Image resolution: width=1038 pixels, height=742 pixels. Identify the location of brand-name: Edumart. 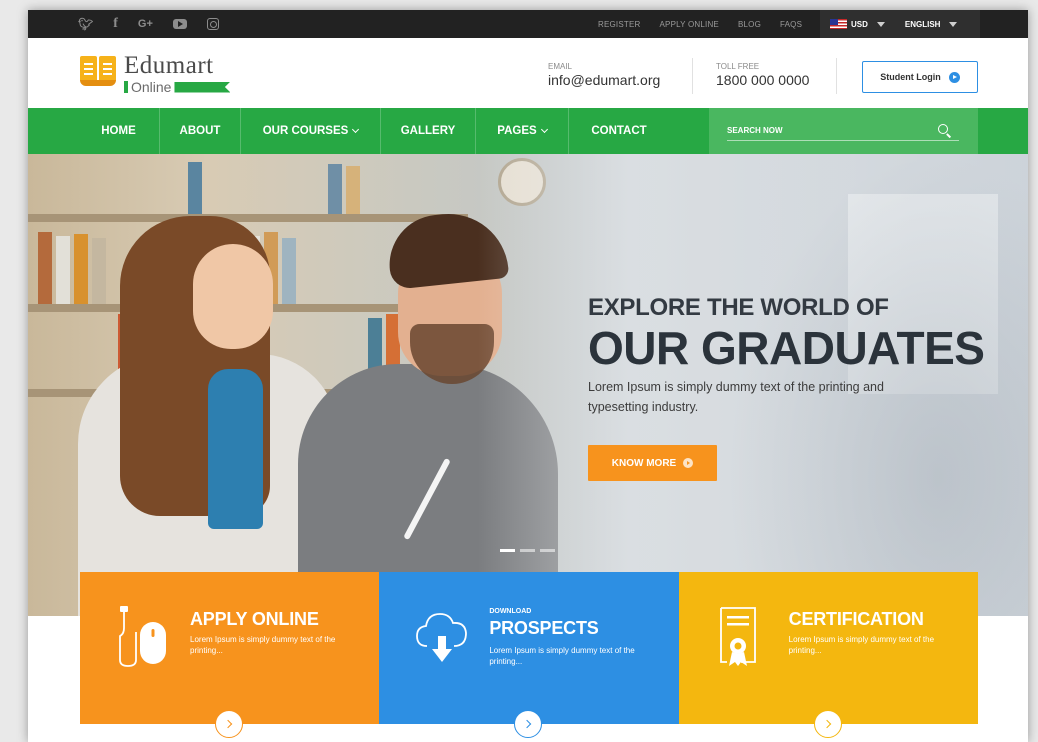
(169, 65).